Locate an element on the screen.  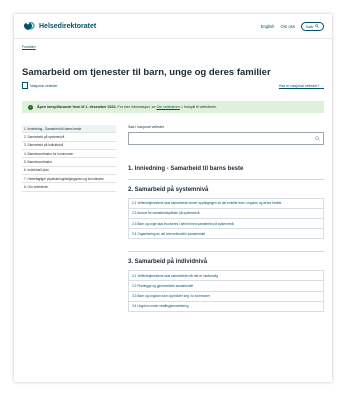
arrow-right-icon: → is located at coordinates (322, 85).